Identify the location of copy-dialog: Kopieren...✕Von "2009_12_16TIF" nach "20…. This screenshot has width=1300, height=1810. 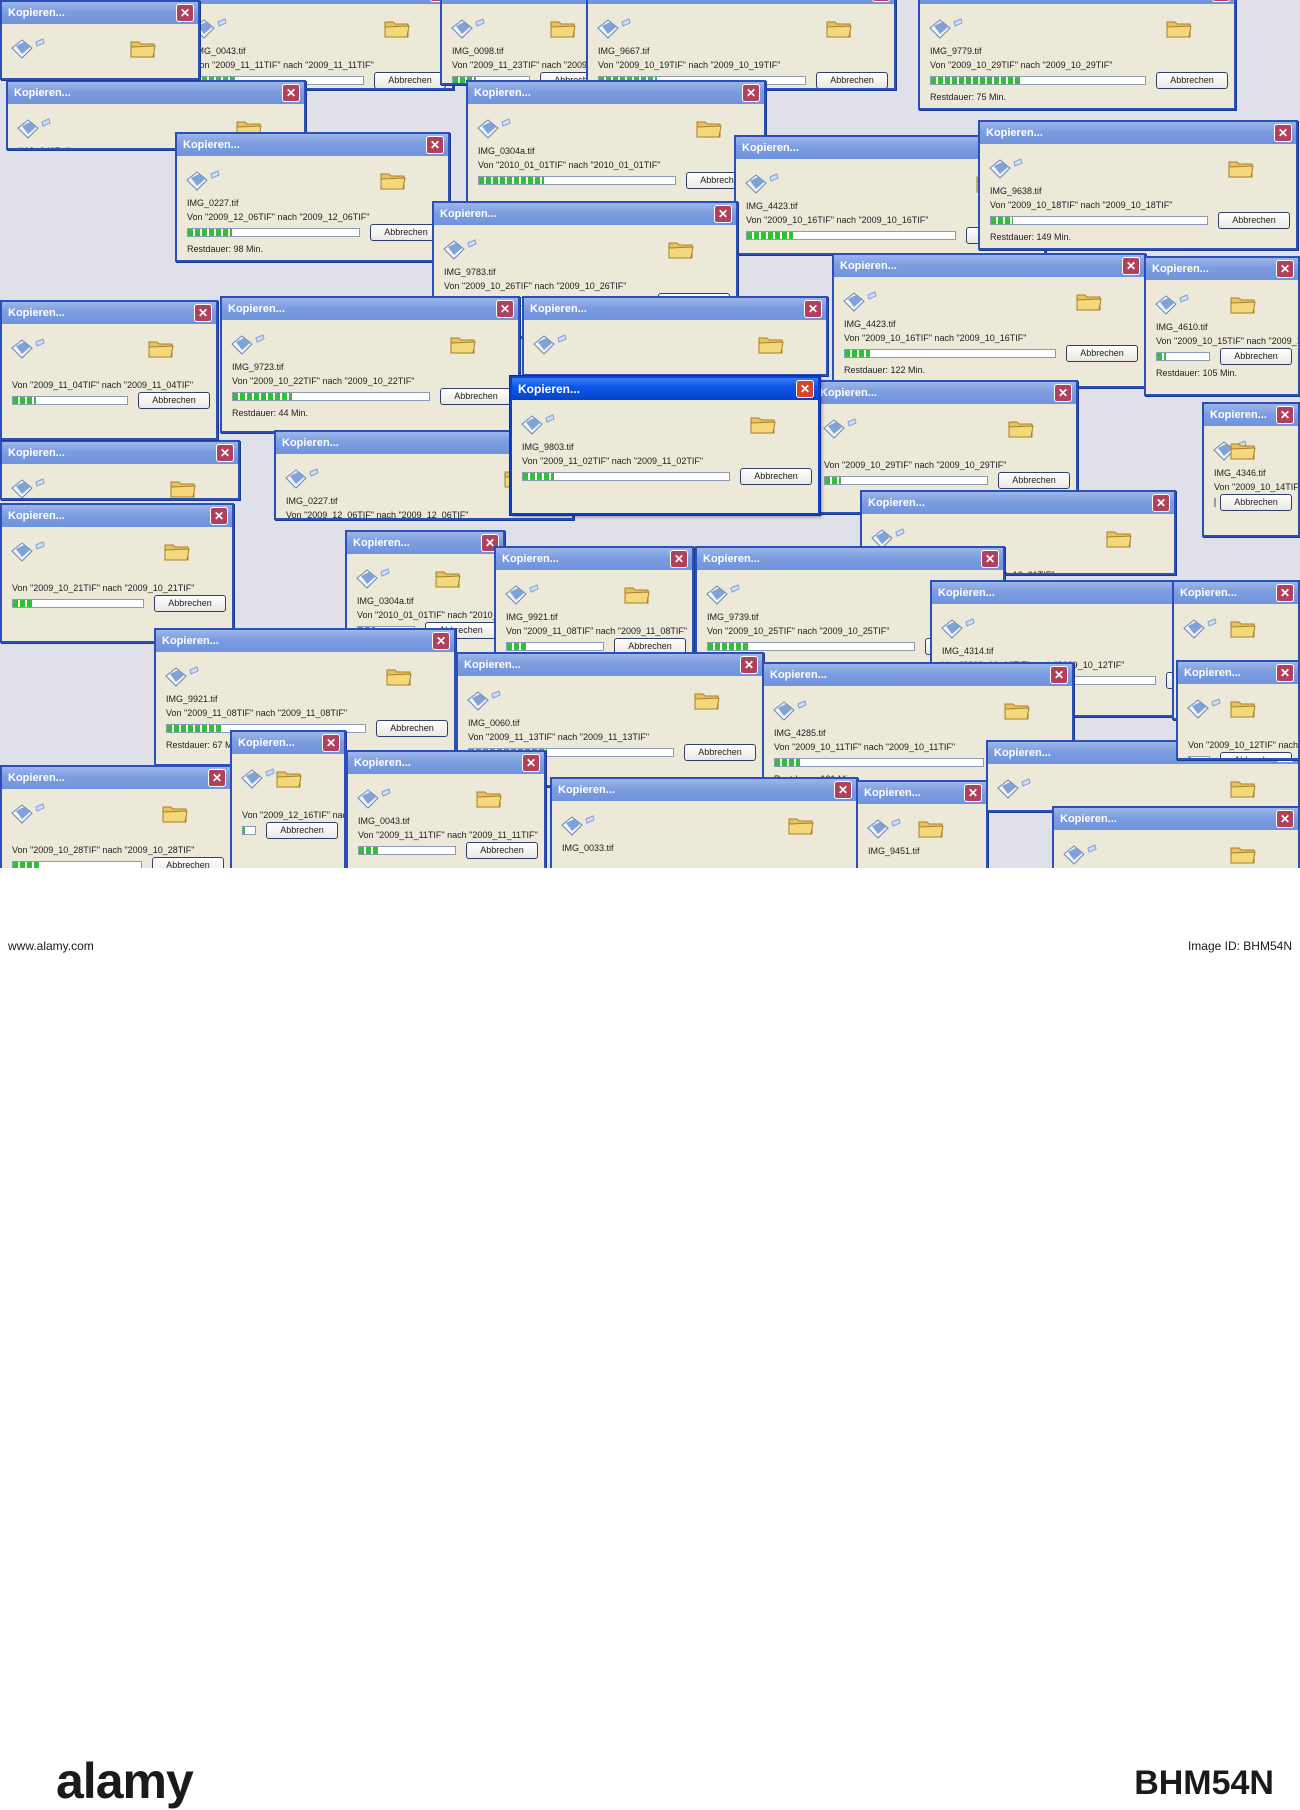
(288, 799).